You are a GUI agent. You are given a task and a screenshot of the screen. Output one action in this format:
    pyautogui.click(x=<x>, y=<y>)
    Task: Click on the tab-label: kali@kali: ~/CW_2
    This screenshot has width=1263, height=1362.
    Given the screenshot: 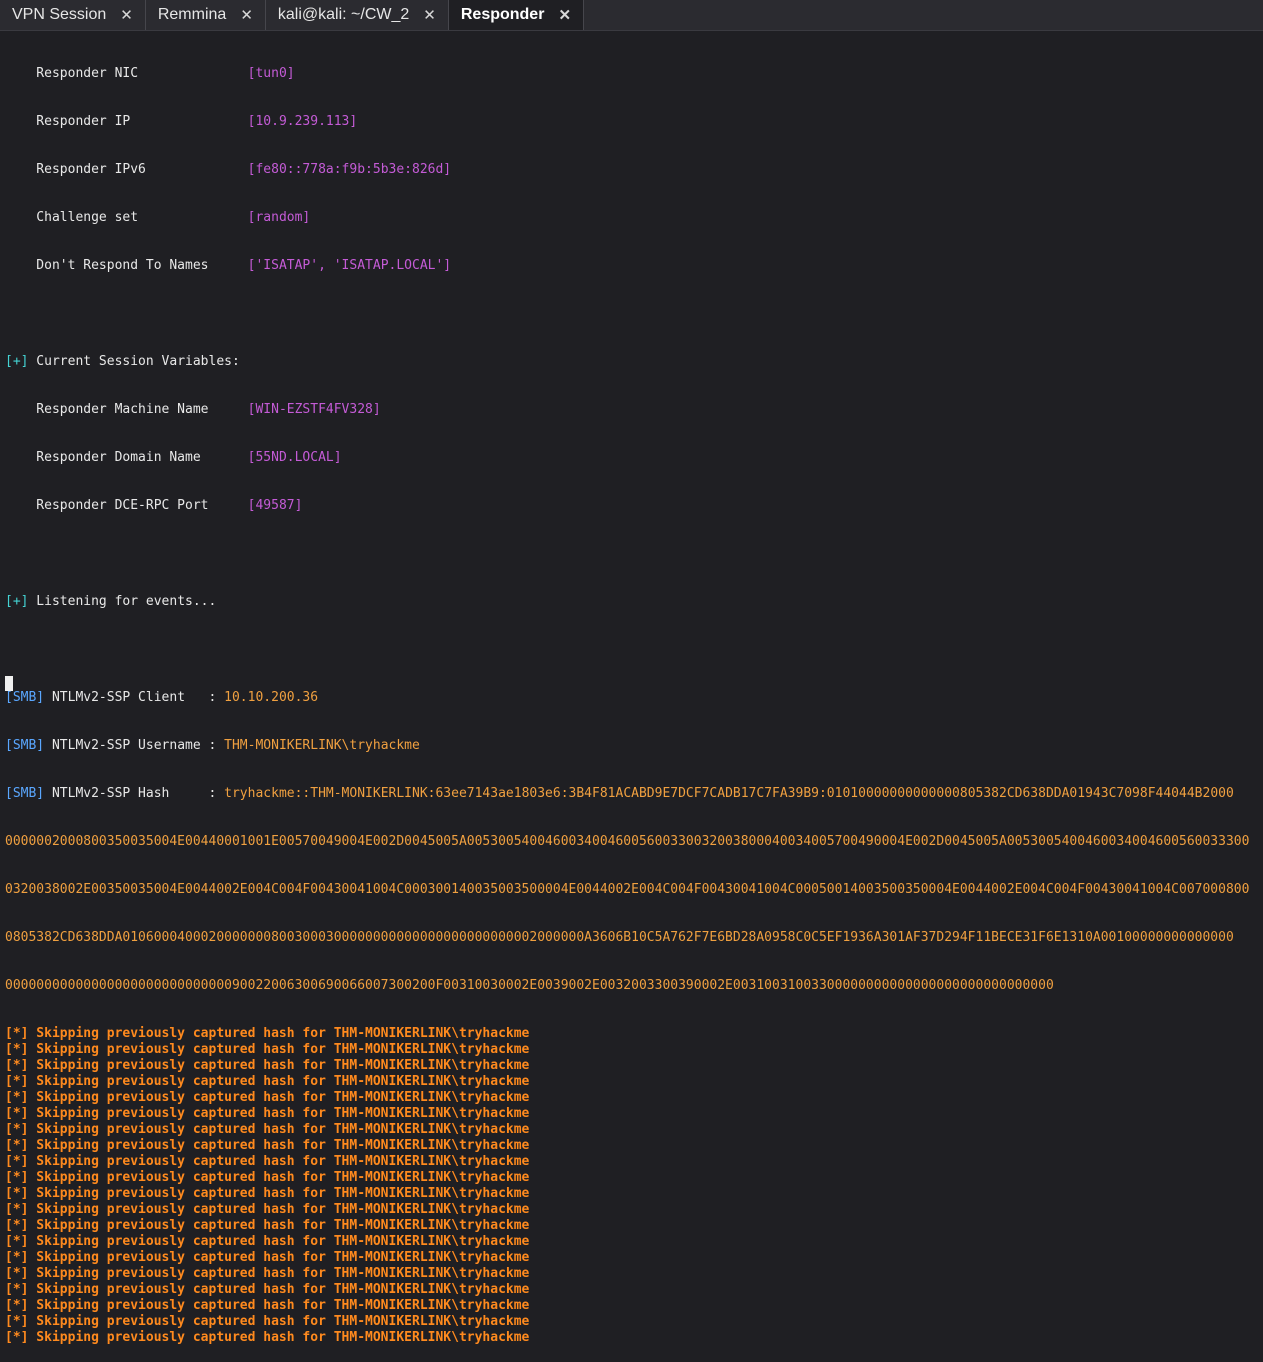 What is the action you would take?
    pyautogui.click(x=343, y=14)
    